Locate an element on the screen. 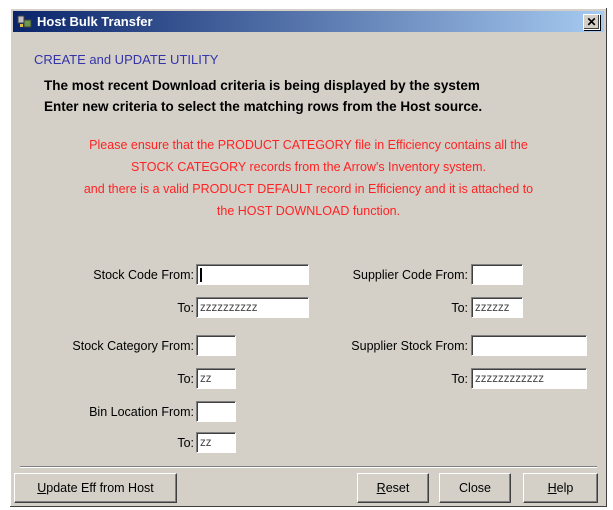 This screenshot has width=613, height=510. window-title: Host Bulk Transfer is located at coordinates (95, 21).